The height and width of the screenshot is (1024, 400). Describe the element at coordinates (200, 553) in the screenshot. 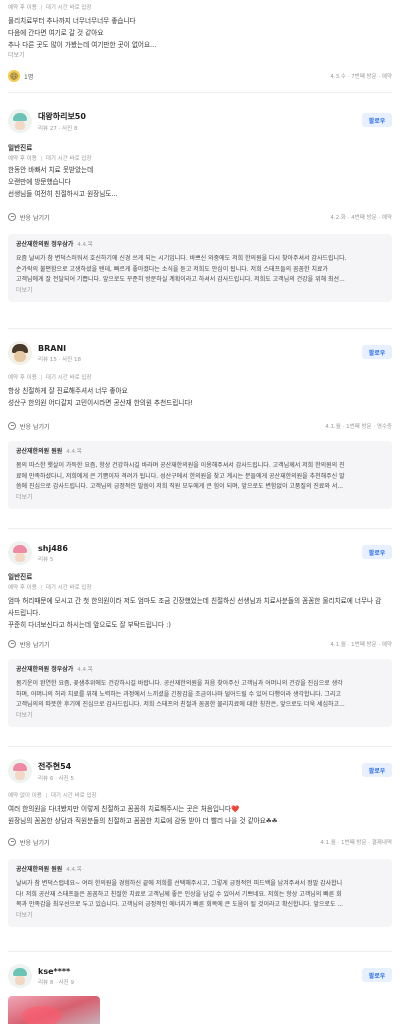

I see `reviewer-header: shj486 리뷰 5 팔로우` at that location.